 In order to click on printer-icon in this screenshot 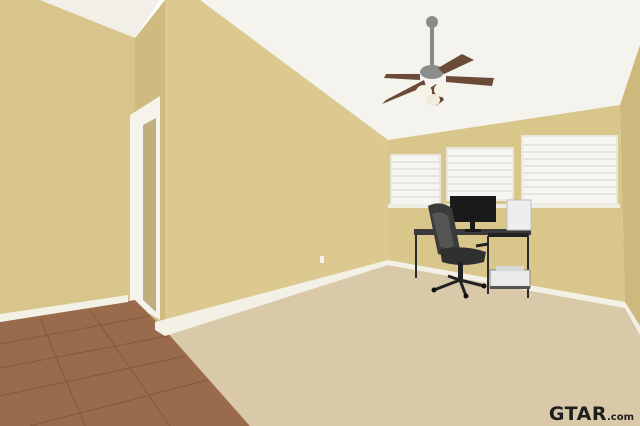, I will do `click(510, 277)`.